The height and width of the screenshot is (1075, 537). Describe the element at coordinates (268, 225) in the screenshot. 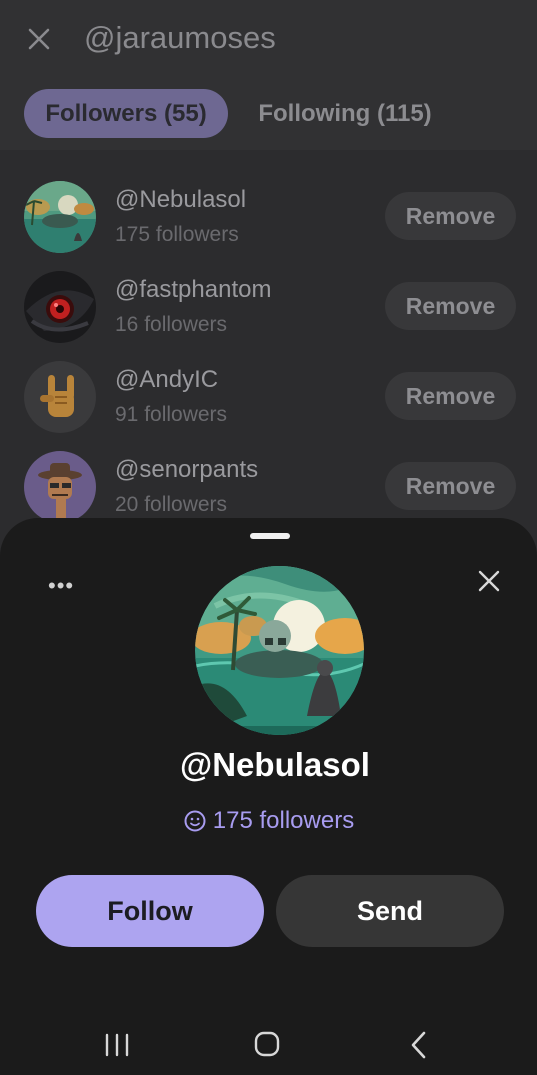

I see `list-item: @Nebulasol 175 followers Remove` at that location.